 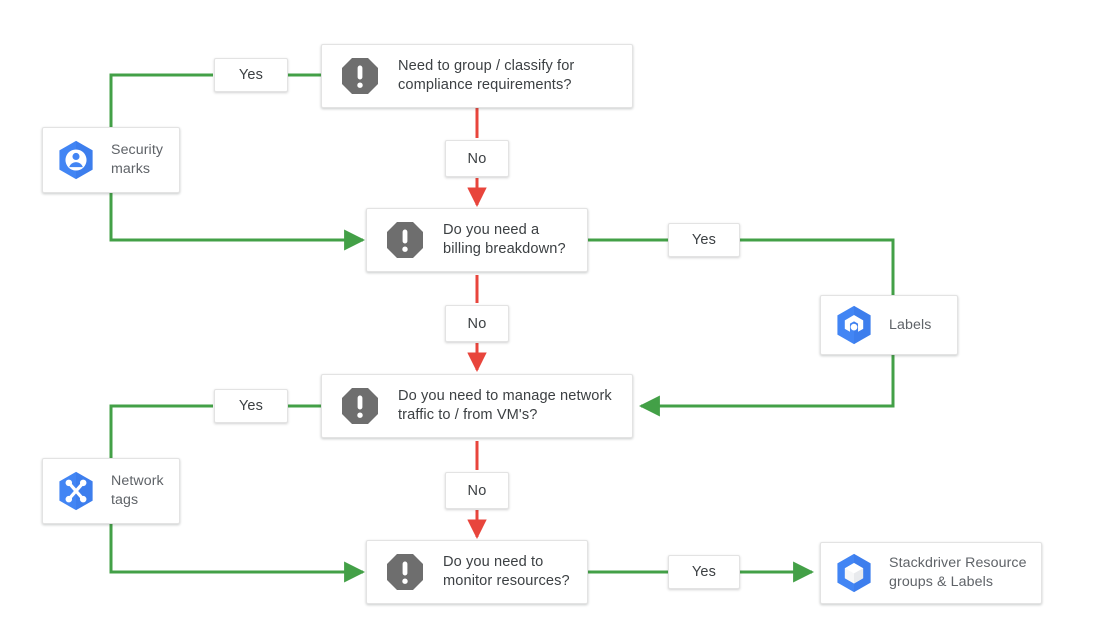 What do you see at coordinates (958, 572) in the screenshot?
I see `product-label: Stackdriver Resource groups & Labels` at bounding box center [958, 572].